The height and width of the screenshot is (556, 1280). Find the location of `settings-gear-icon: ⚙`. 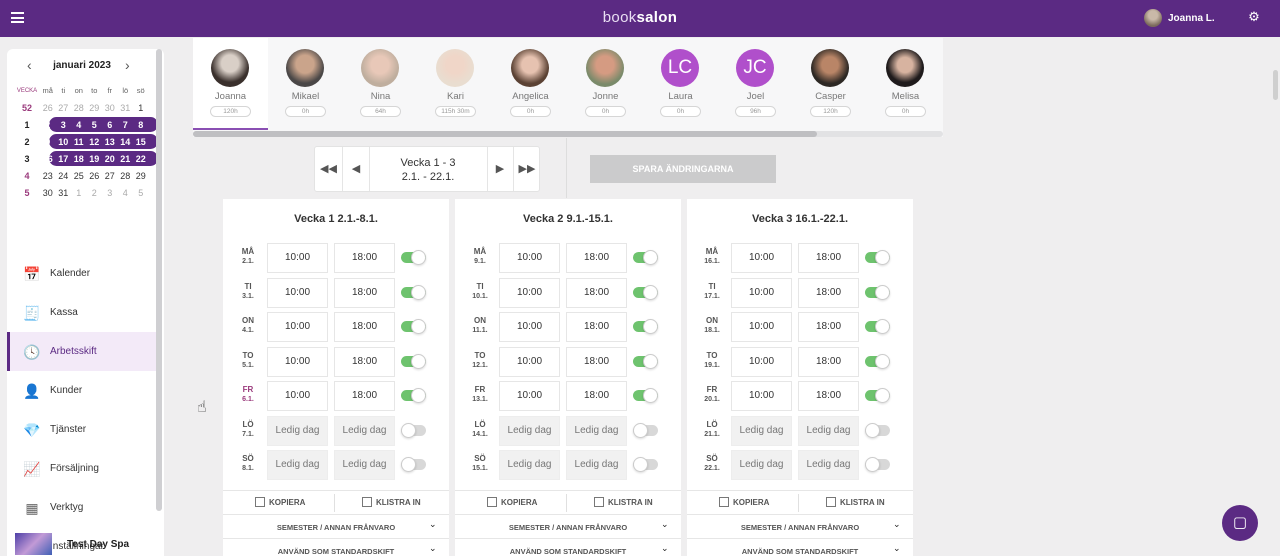

settings-gear-icon: ⚙ is located at coordinates (1254, 17).